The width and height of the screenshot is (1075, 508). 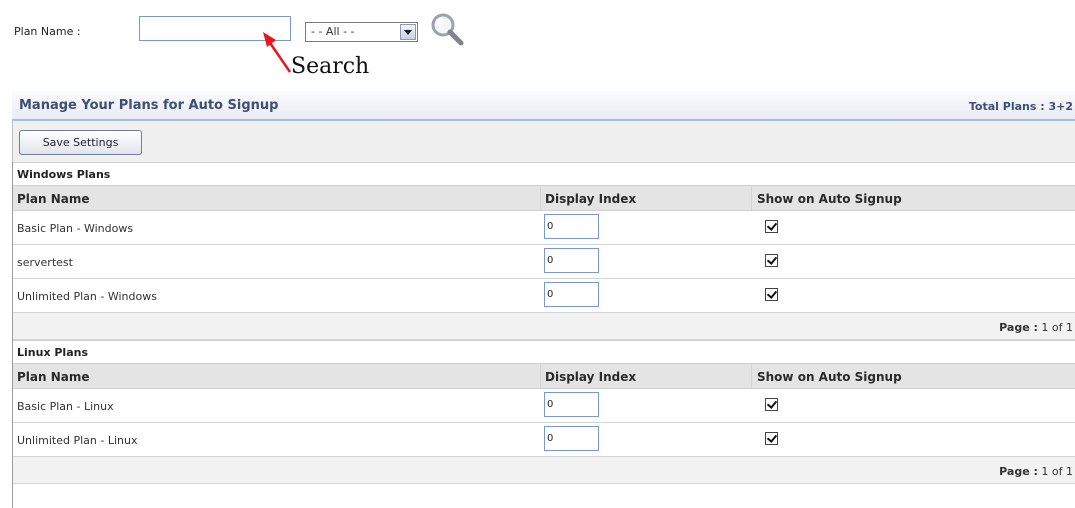 I want to click on pager-windows: Page : 1 of 1, so click(x=544, y=326).